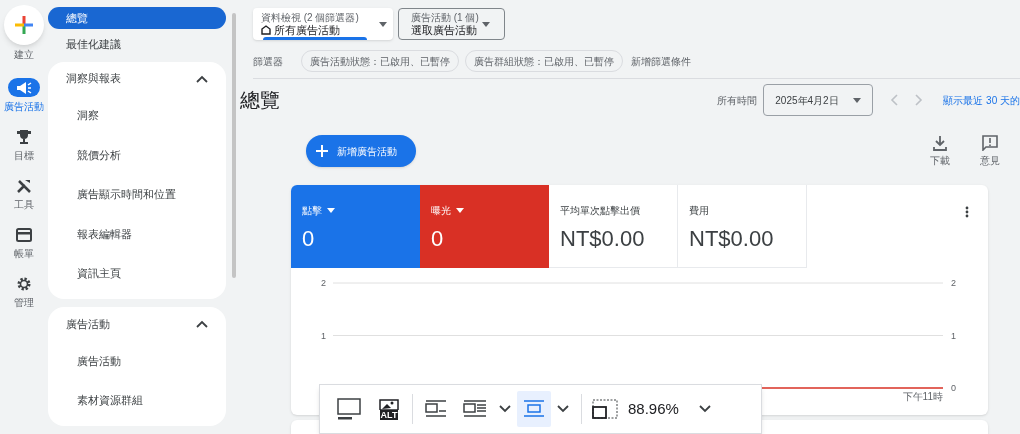  I want to click on card-icon, so click(24, 234).